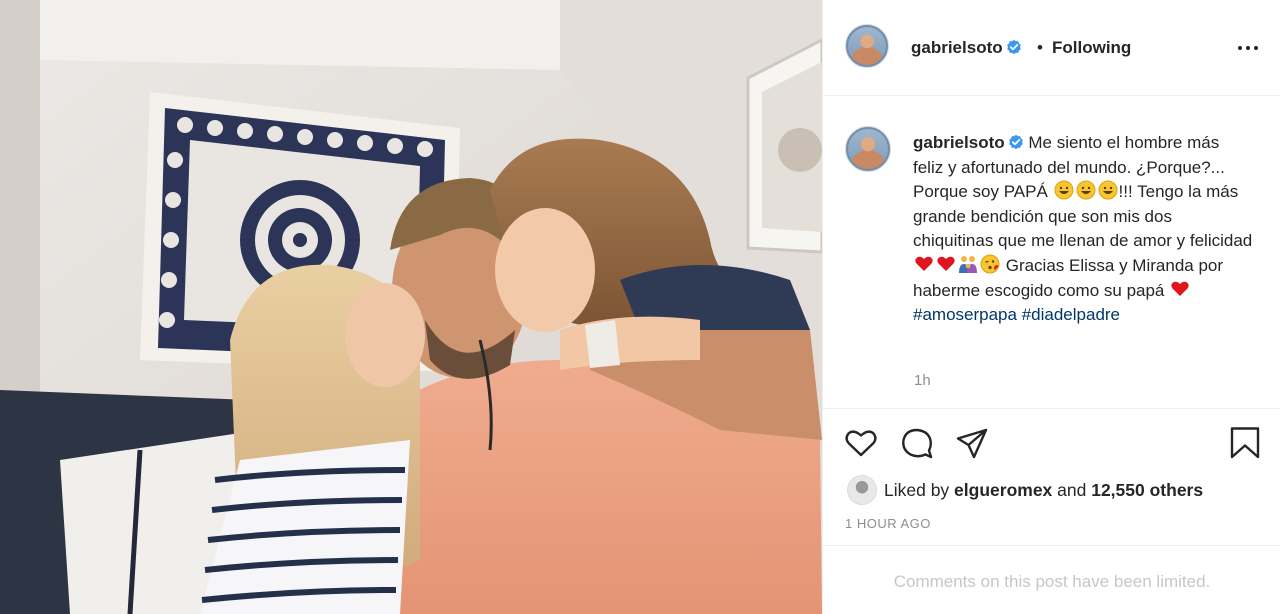 The height and width of the screenshot is (614, 1280). I want to click on likes-summary: Liked by elgueromex and 12,550 others, so click(1057, 490).